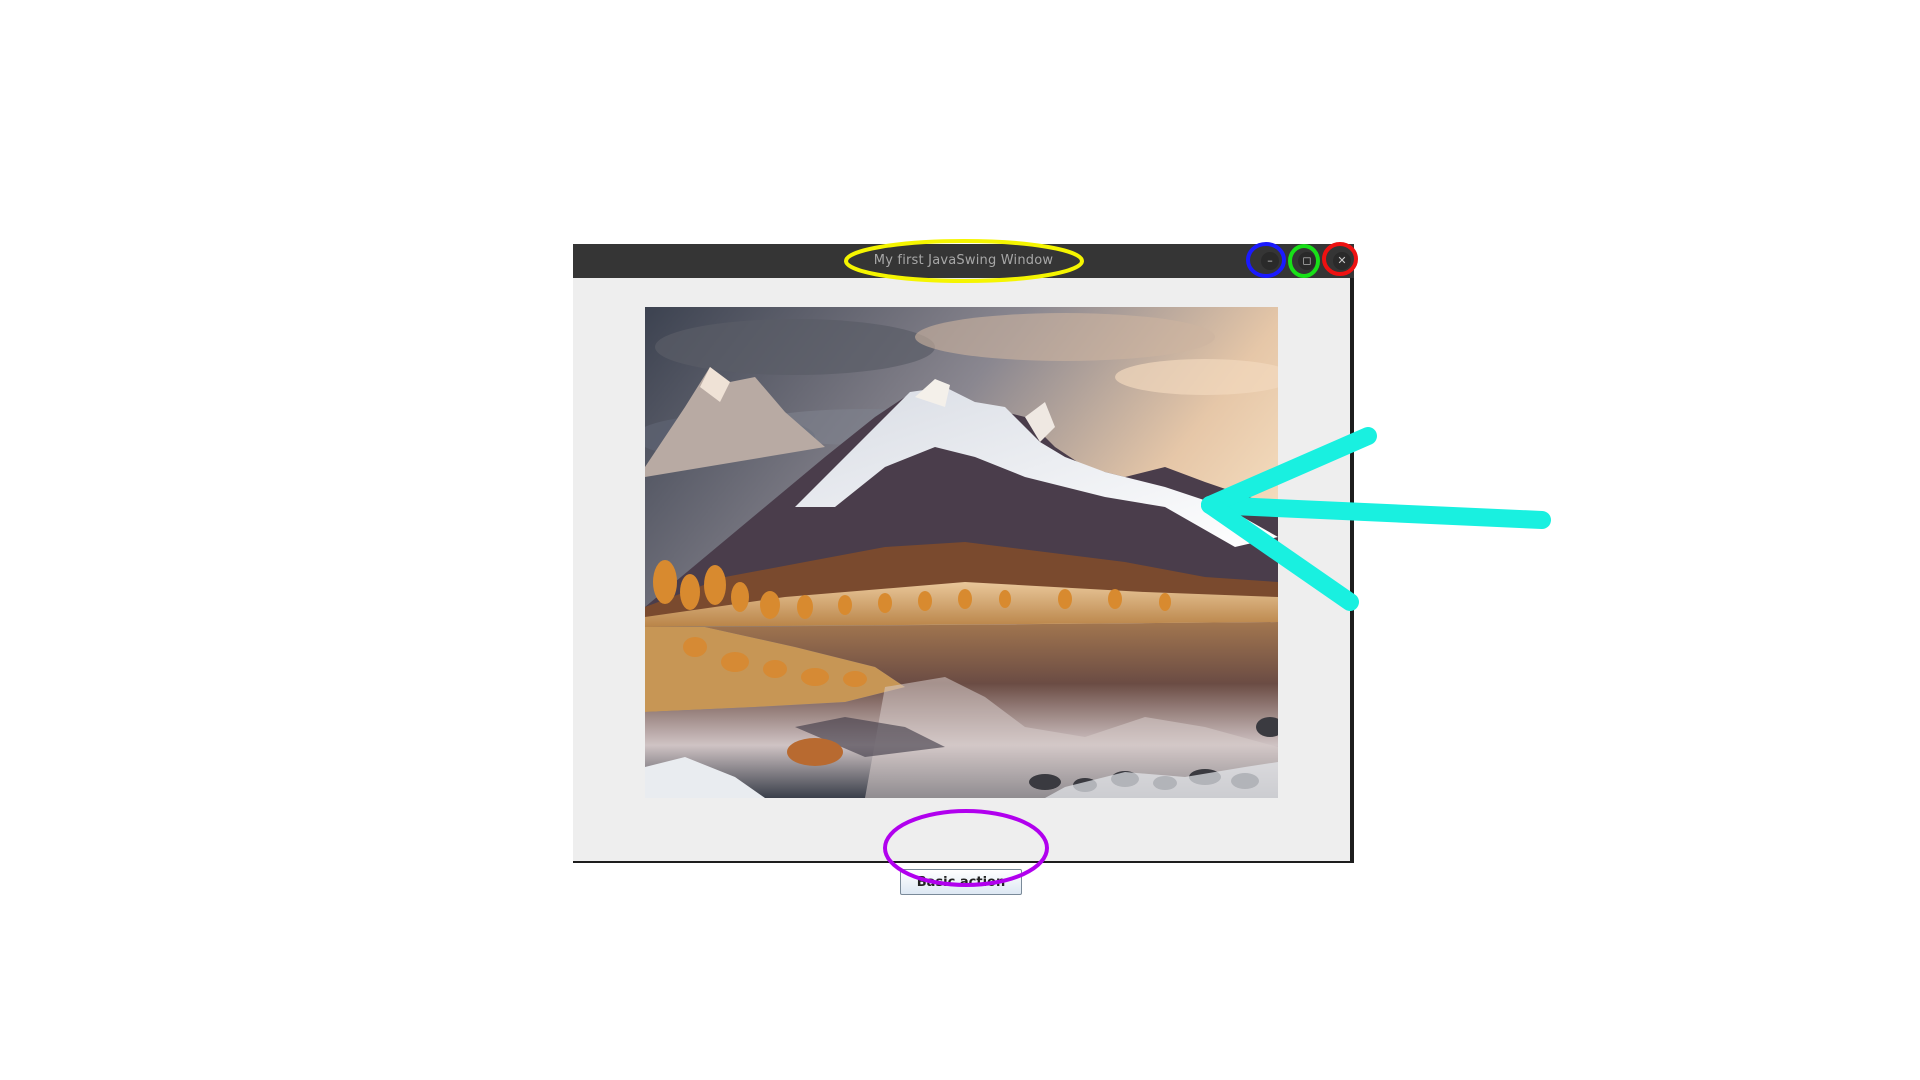  I want to click on minimize-button: –, so click(1270, 261).